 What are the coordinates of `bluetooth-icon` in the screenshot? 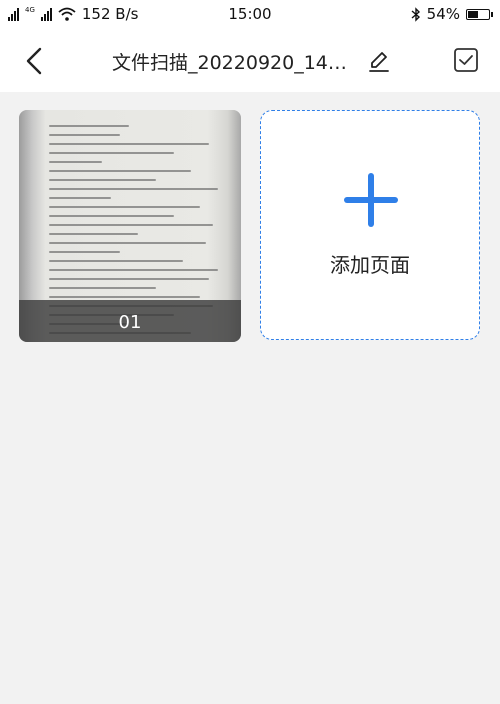 It's located at (415, 14).